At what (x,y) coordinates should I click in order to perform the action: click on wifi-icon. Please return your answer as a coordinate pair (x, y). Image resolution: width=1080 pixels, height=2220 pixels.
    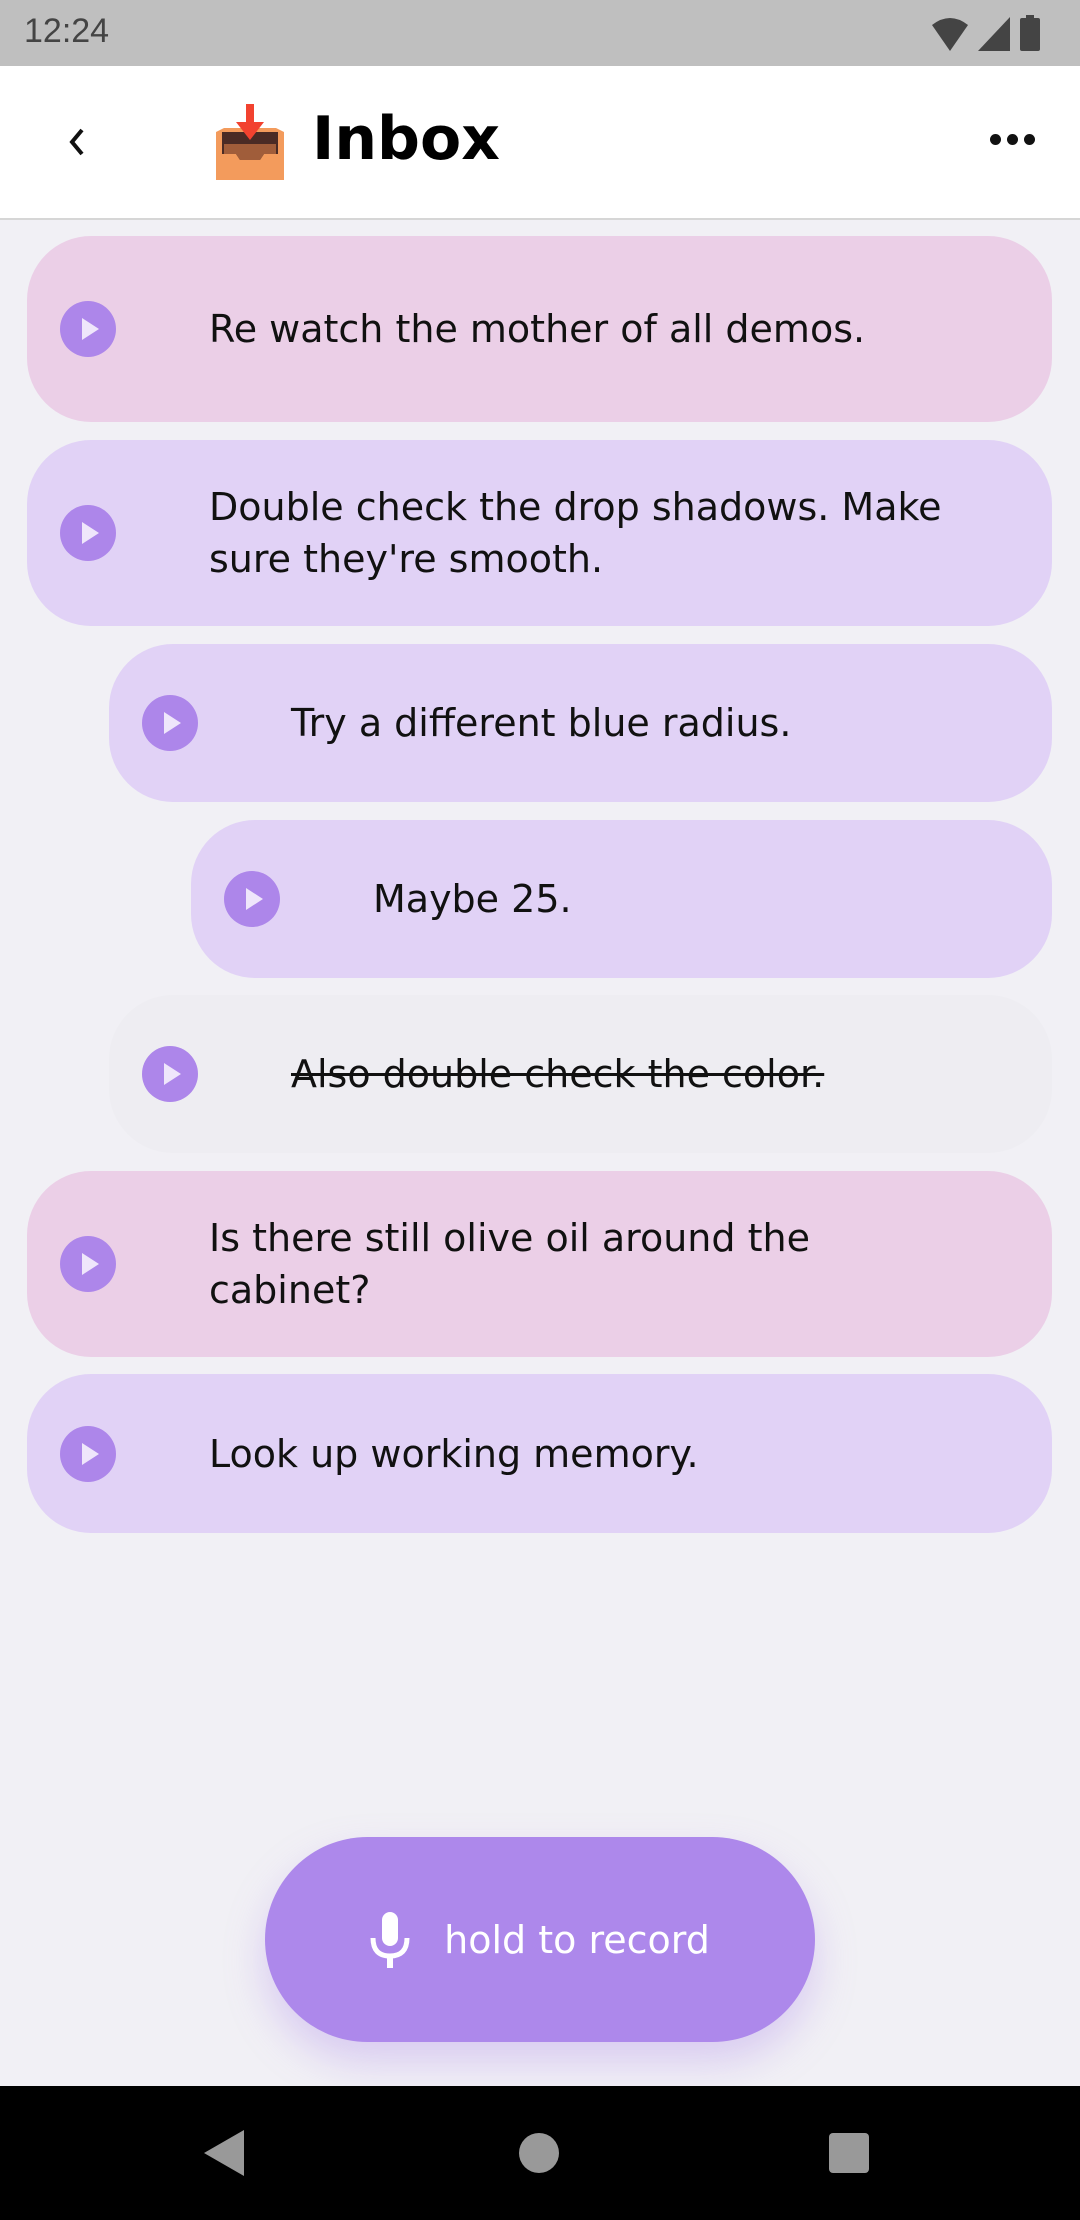
    Looking at the image, I should click on (950, 34).